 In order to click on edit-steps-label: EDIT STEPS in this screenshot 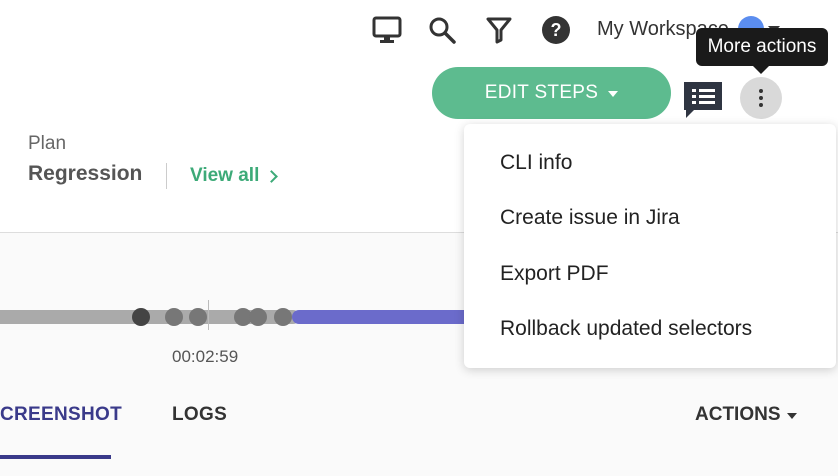, I will do `click(541, 92)`.